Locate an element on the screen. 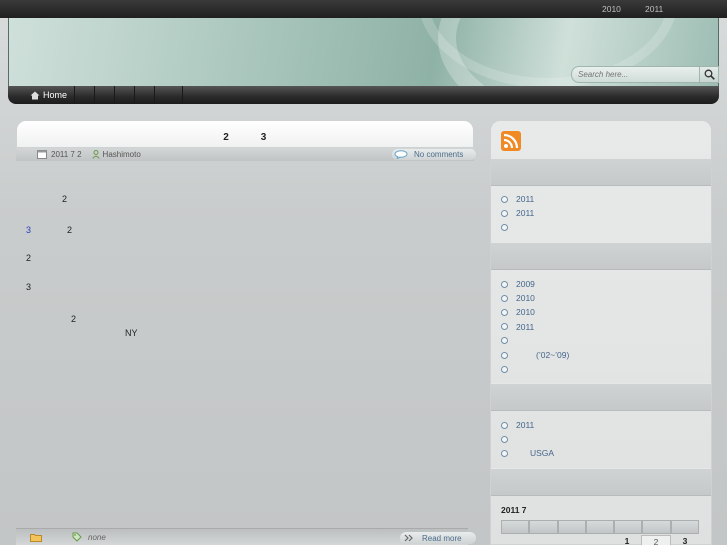  nav-home-label: Home is located at coordinates (55, 95).